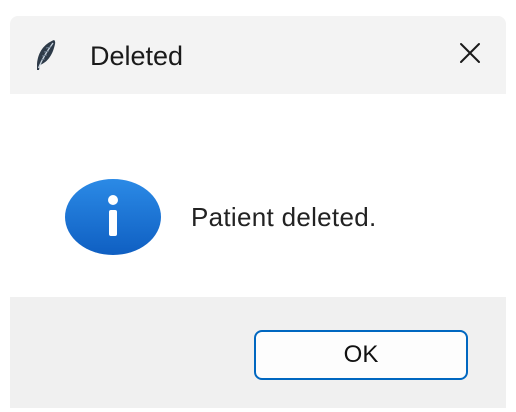 Image resolution: width=516 pixels, height=412 pixels. What do you see at coordinates (284, 217) in the screenshot?
I see `dialog-message: Patient deleted.` at bounding box center [284, 217].